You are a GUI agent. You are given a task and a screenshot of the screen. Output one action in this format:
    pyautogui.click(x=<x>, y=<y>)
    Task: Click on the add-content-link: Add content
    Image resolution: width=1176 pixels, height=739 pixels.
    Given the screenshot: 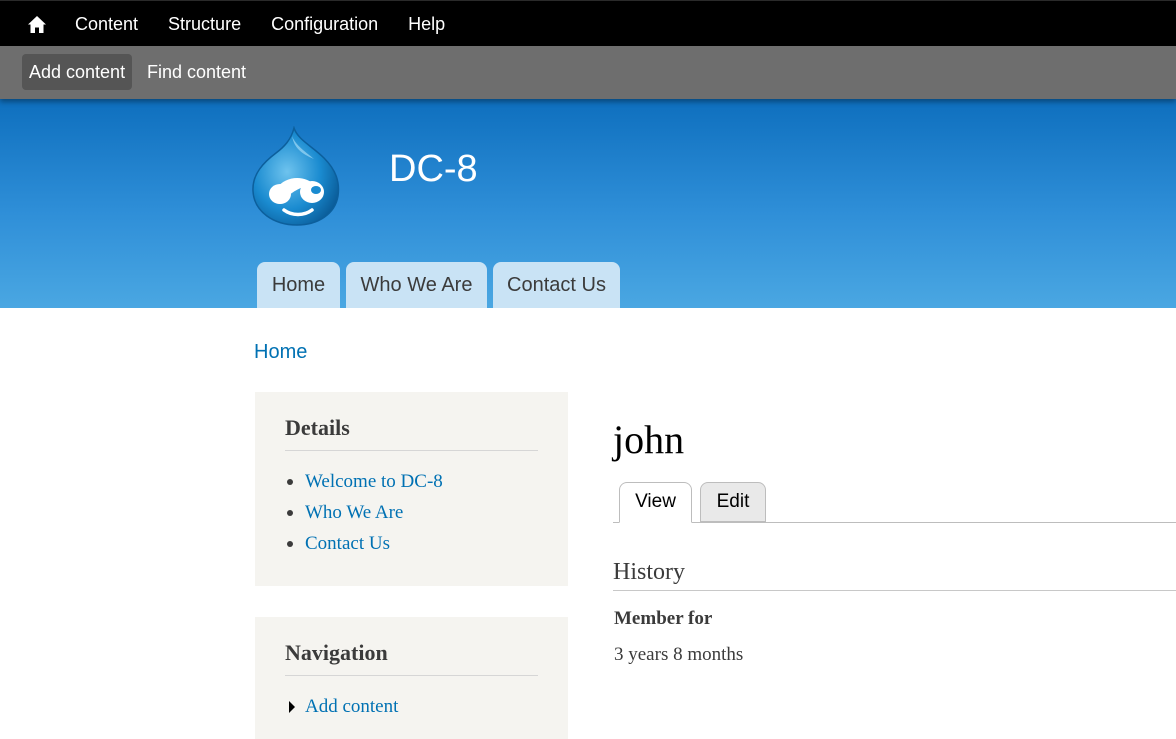 What is the action you would take?
    pyautogui.click(x=351, y=706)
    